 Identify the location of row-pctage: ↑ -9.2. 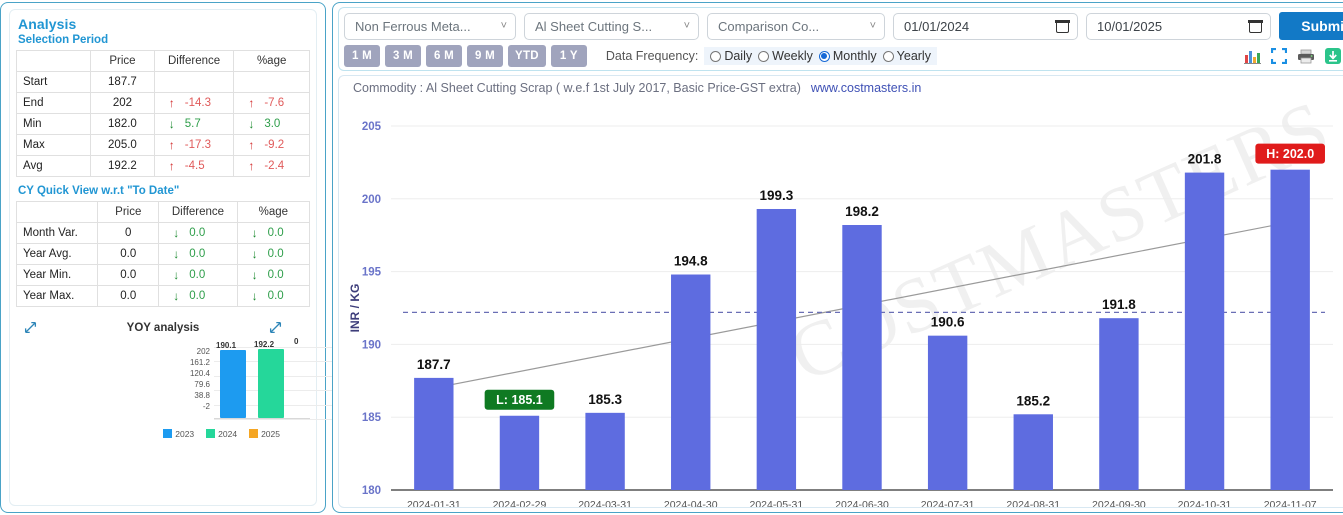
(271, 145).